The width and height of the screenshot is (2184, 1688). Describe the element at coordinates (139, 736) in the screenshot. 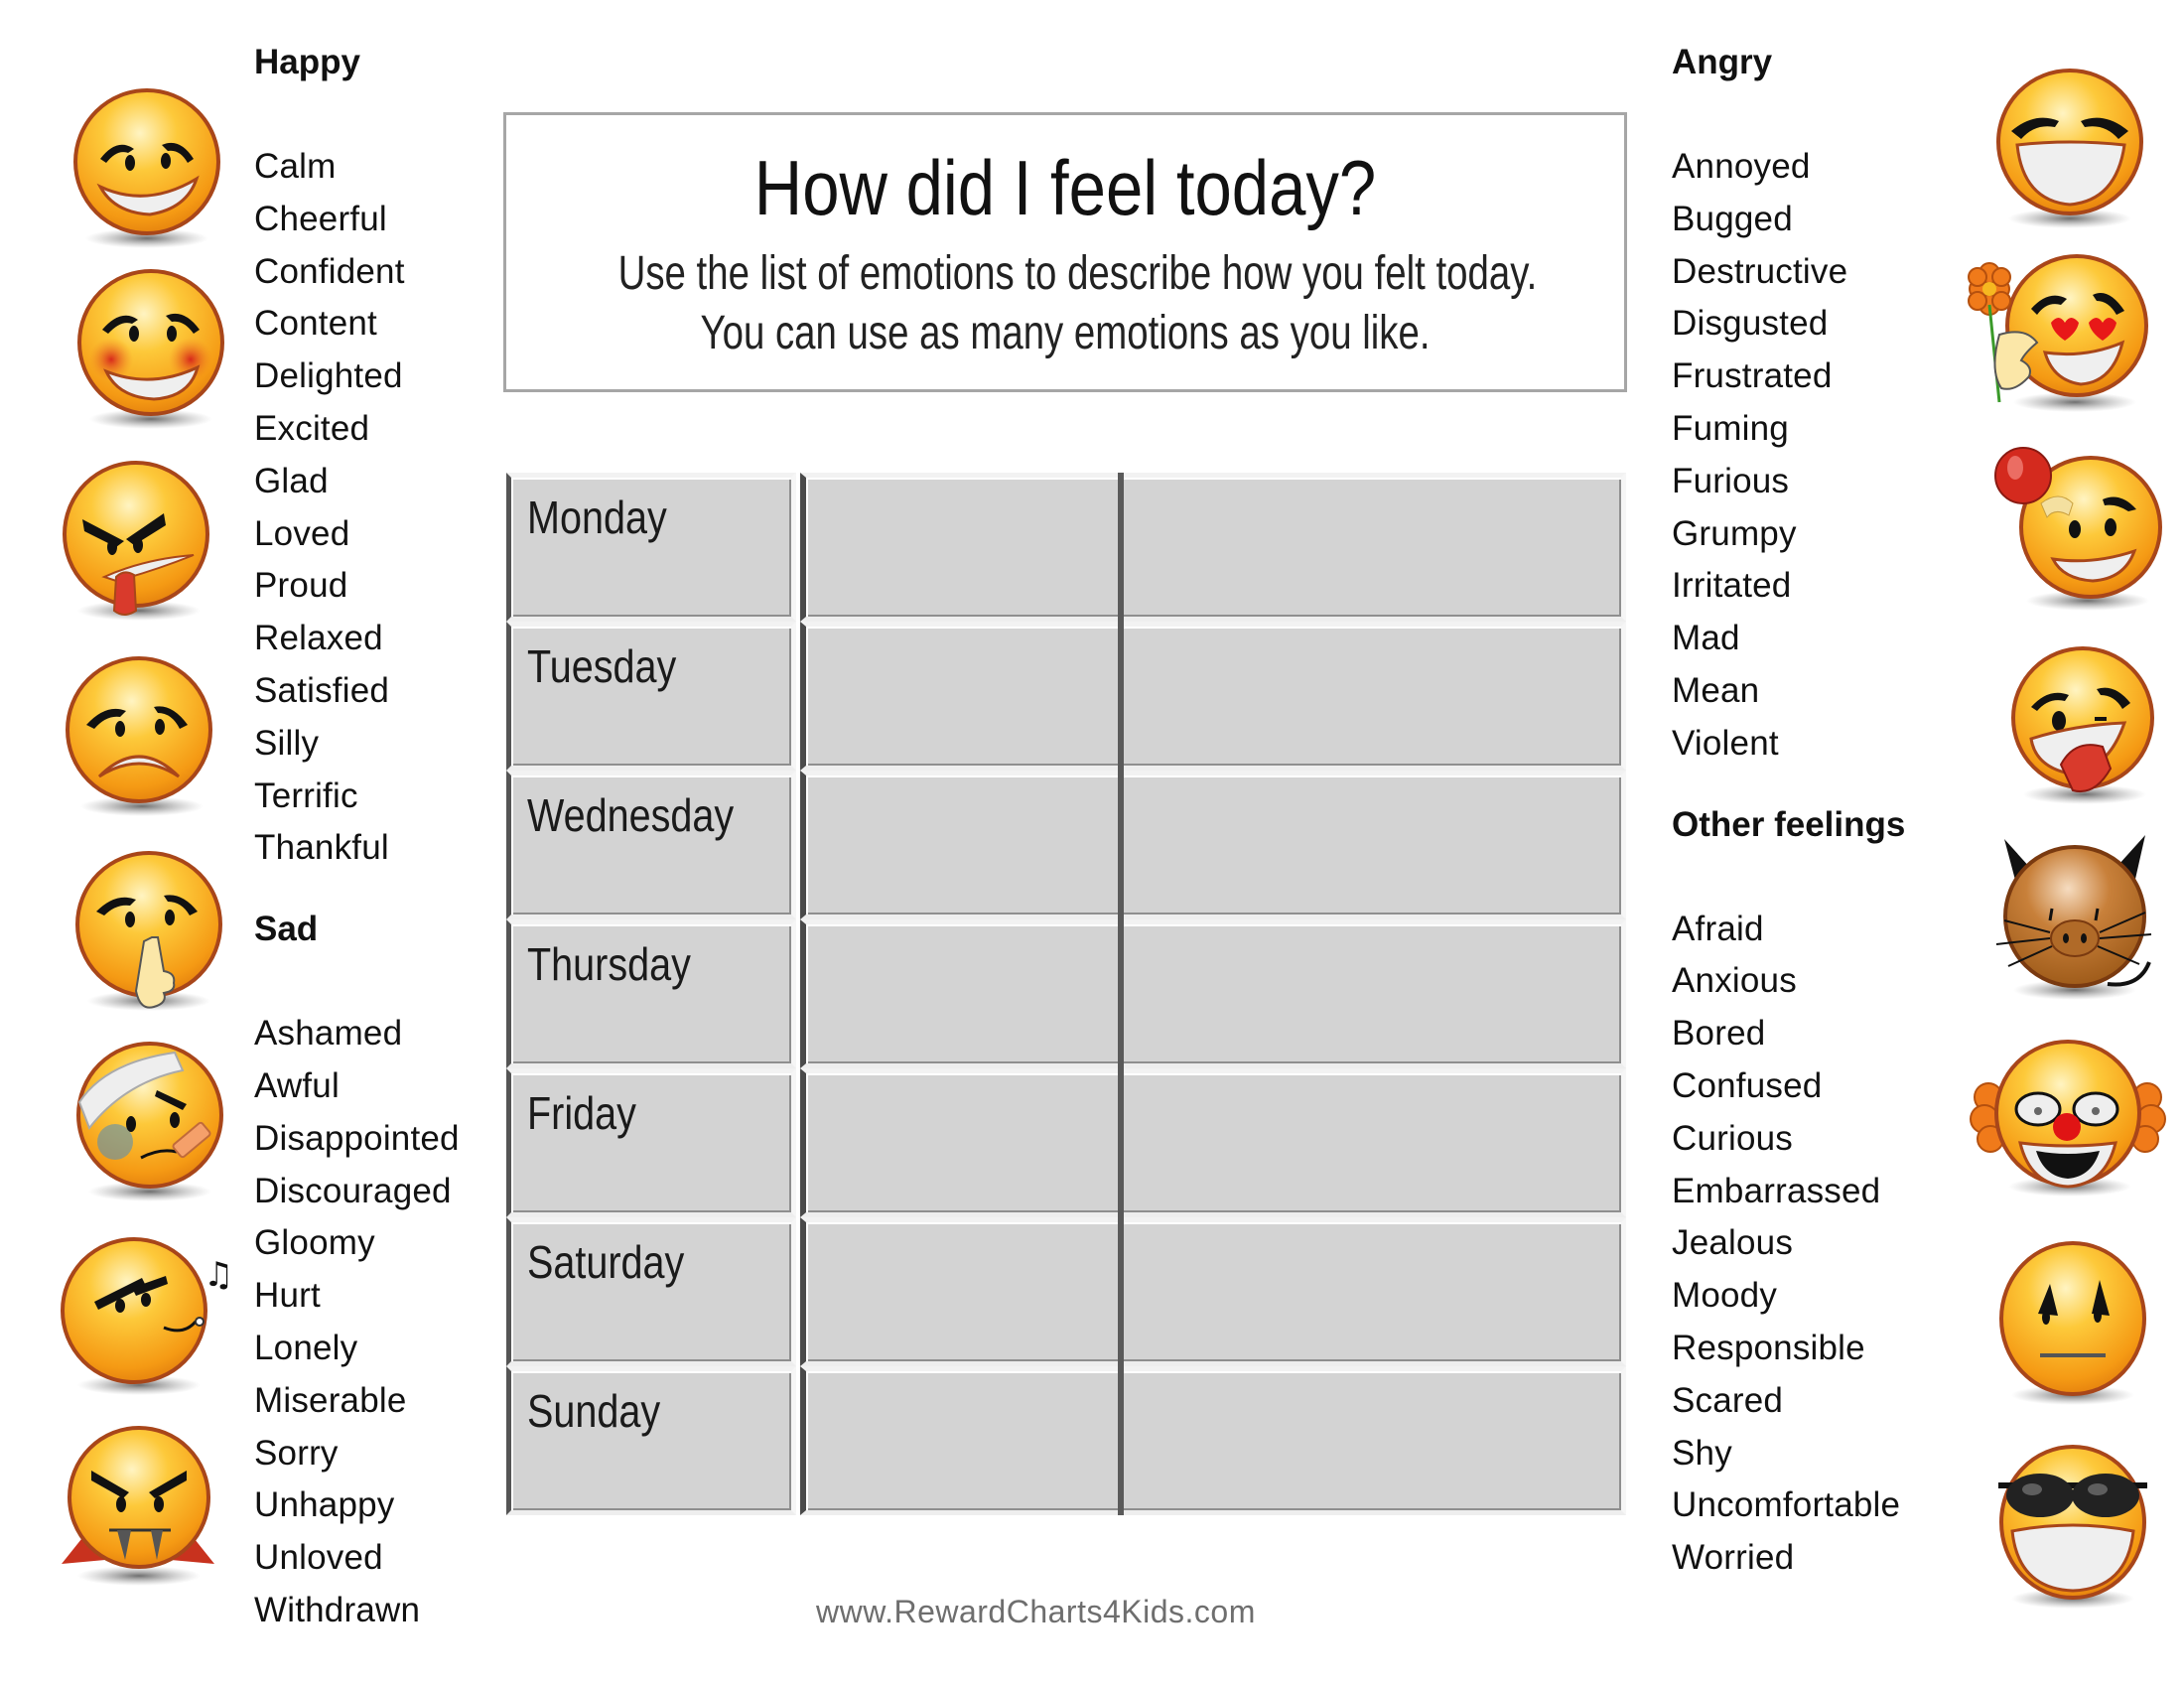

I see `sad-frown-emoji-icon` at that location.